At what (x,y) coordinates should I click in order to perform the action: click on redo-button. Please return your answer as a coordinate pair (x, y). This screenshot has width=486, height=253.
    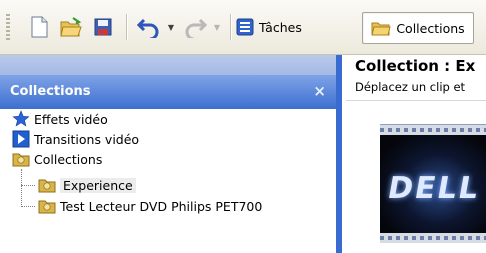
    Looking at the image, I should click on (195, 27).